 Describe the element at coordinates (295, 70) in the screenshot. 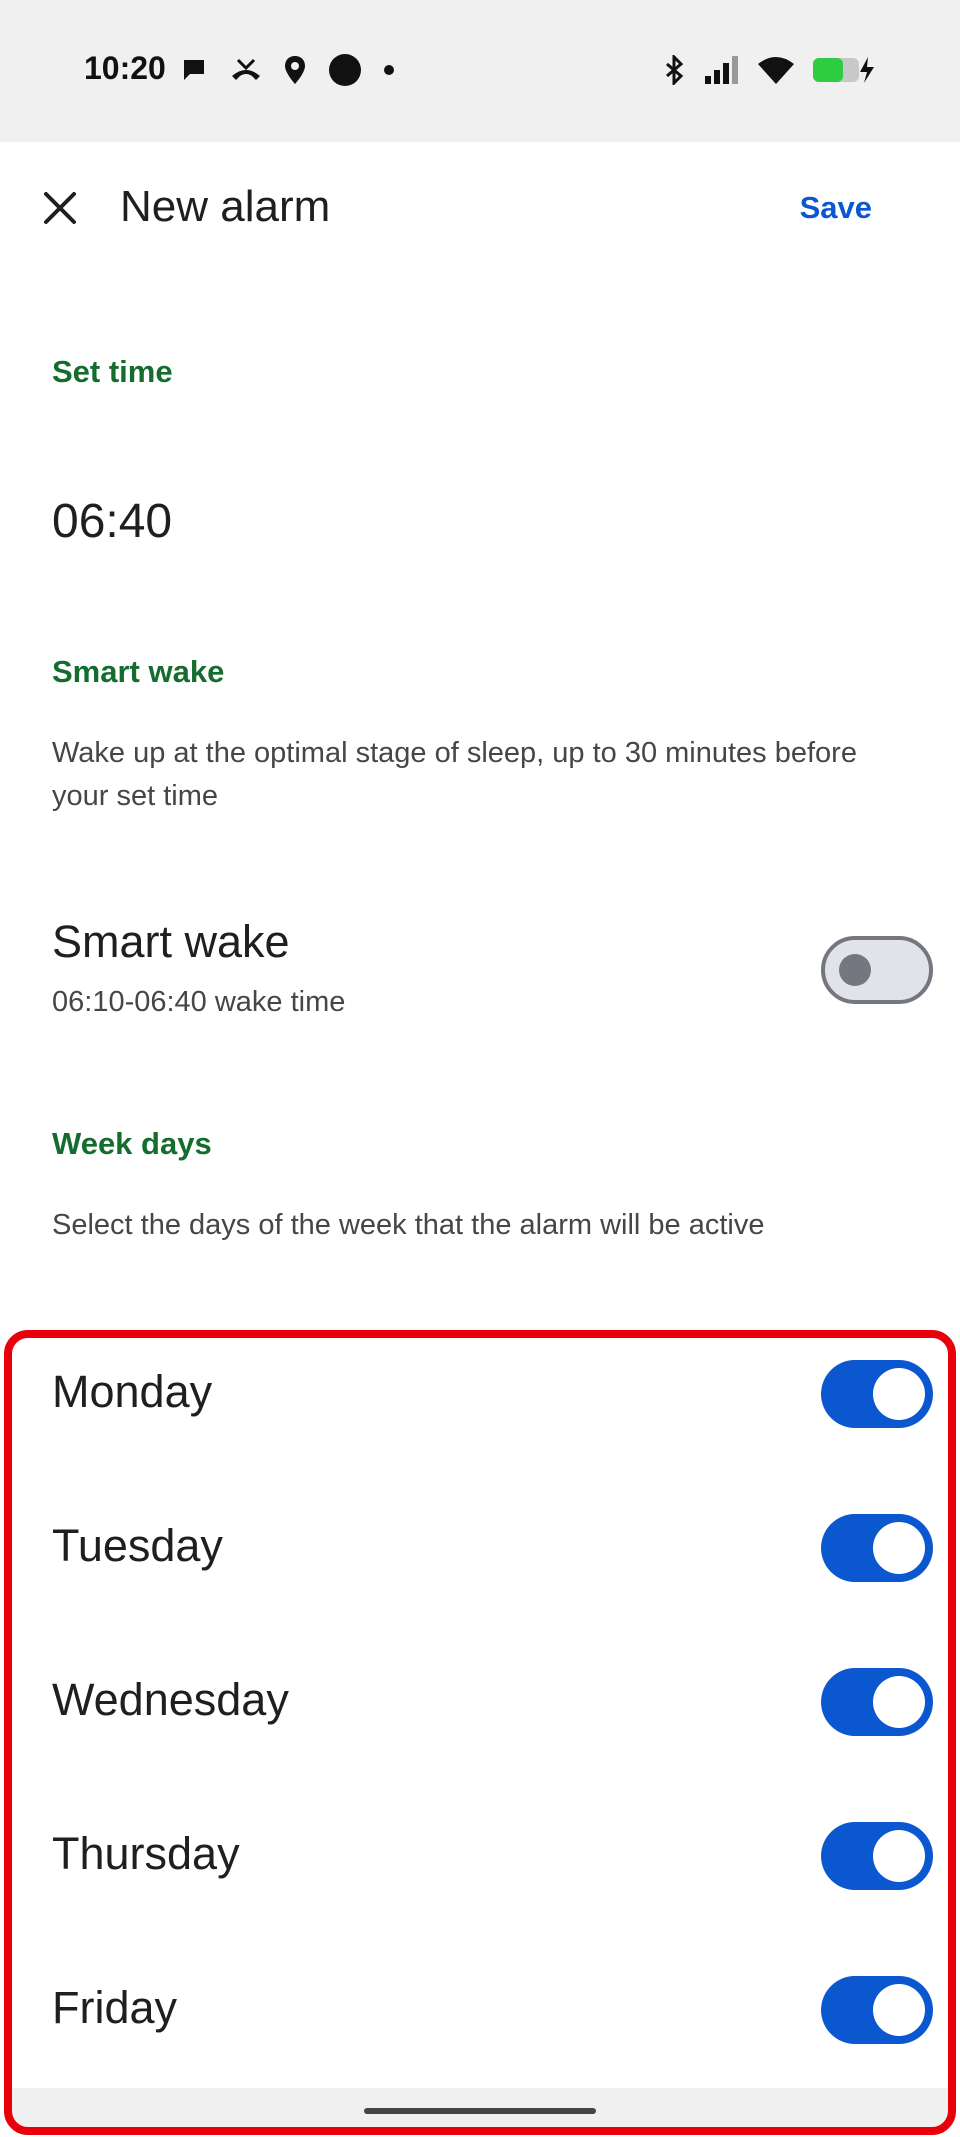

I see `location-icon` at that location.